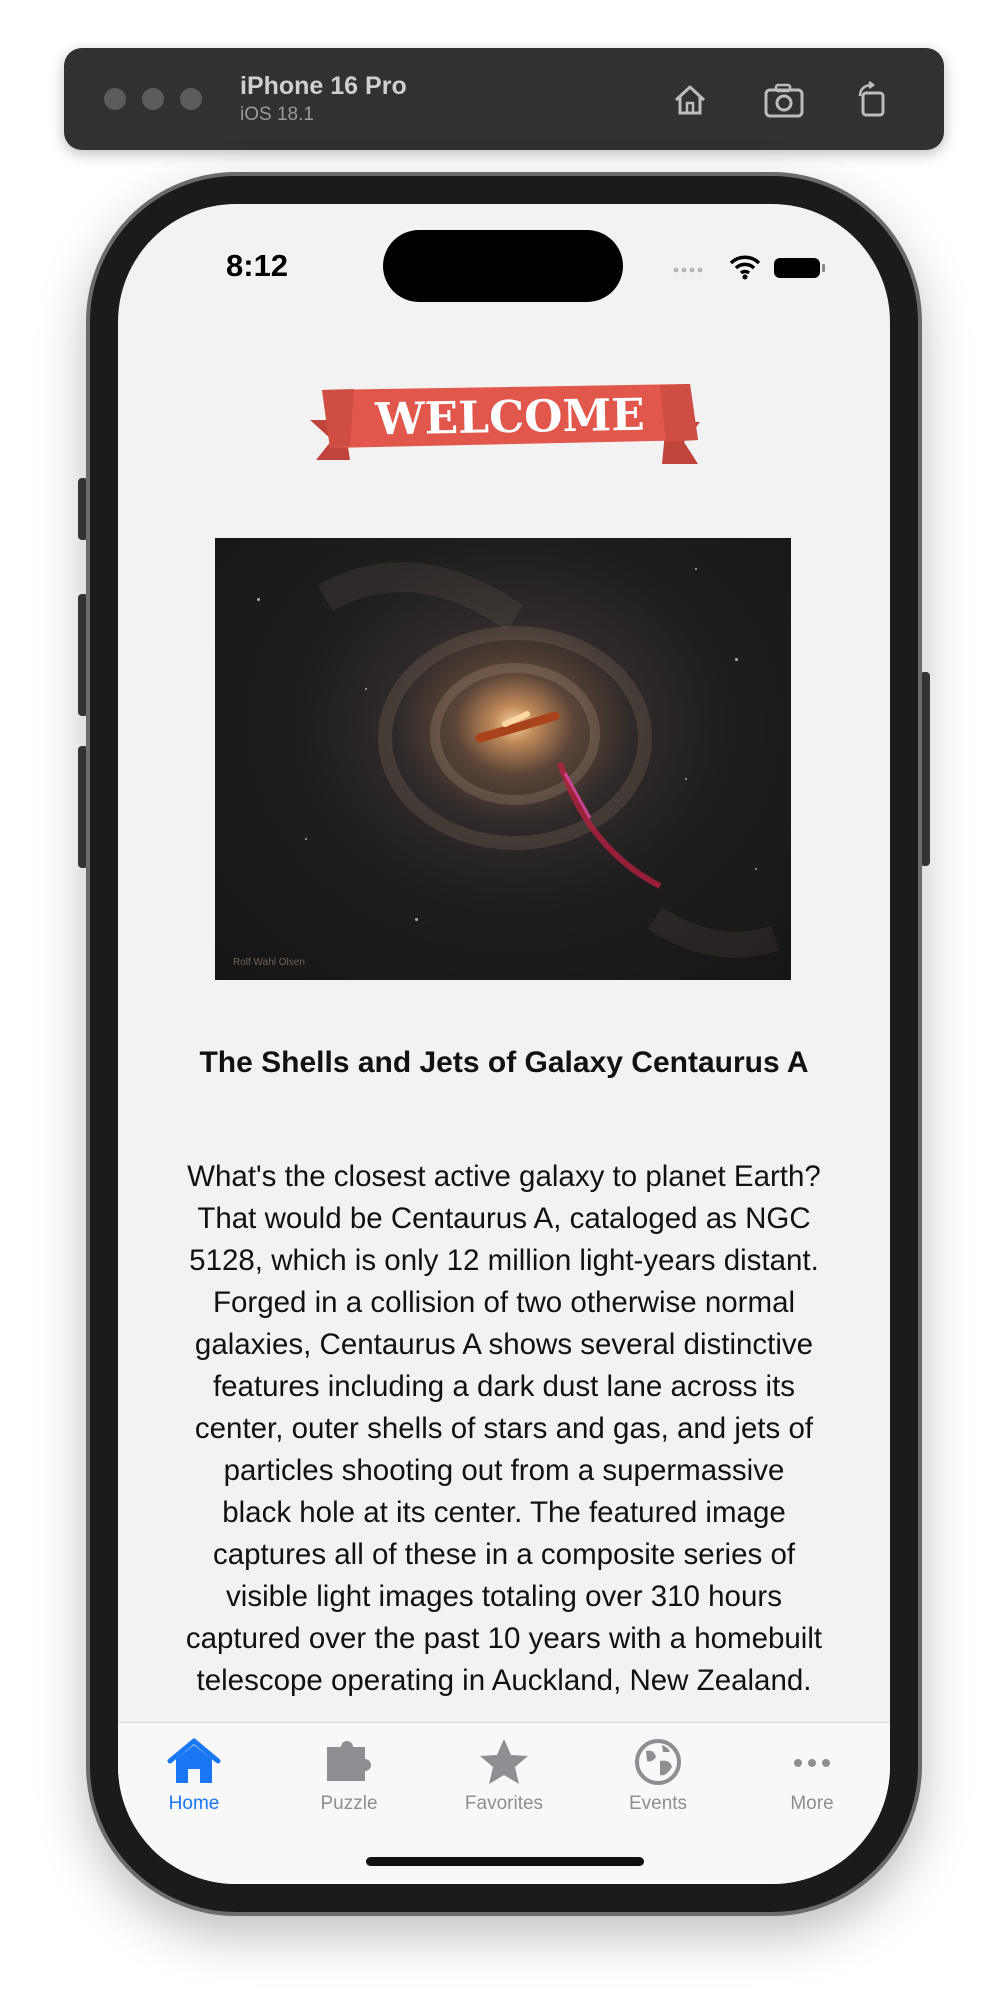 This screenshot has width=1008, height=1999. What do you see at coordinates (505, 1861) in the screenshot?
I see `home-indicator` at bounding box center [505, 1861].